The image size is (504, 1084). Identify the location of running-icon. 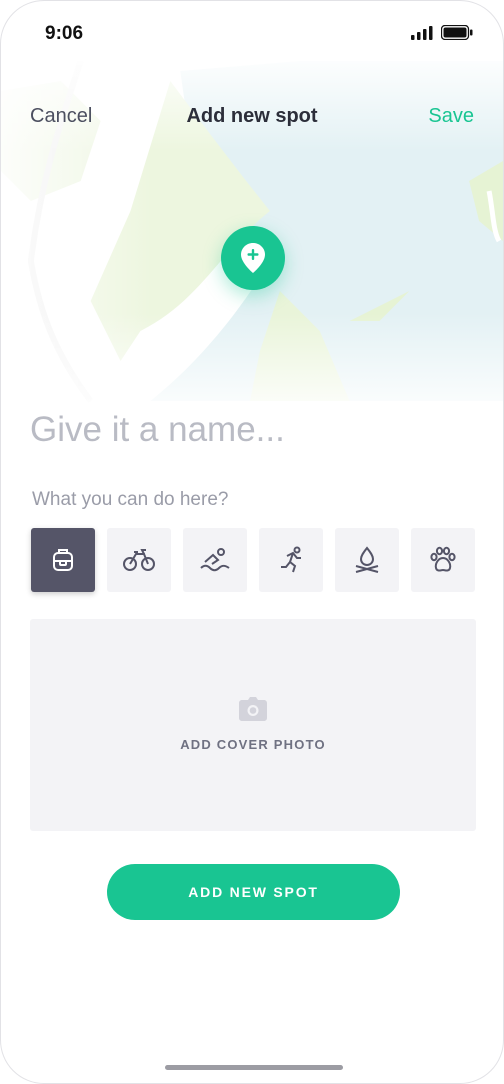
(291, 559).